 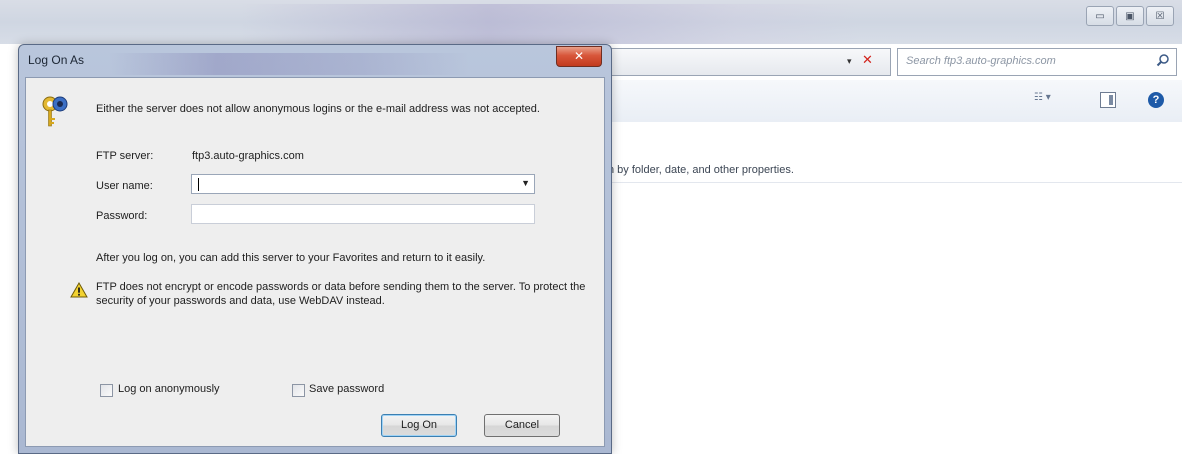 I want to click on view-options-icon: ☷ ▾, so click(x=1050, y=100).